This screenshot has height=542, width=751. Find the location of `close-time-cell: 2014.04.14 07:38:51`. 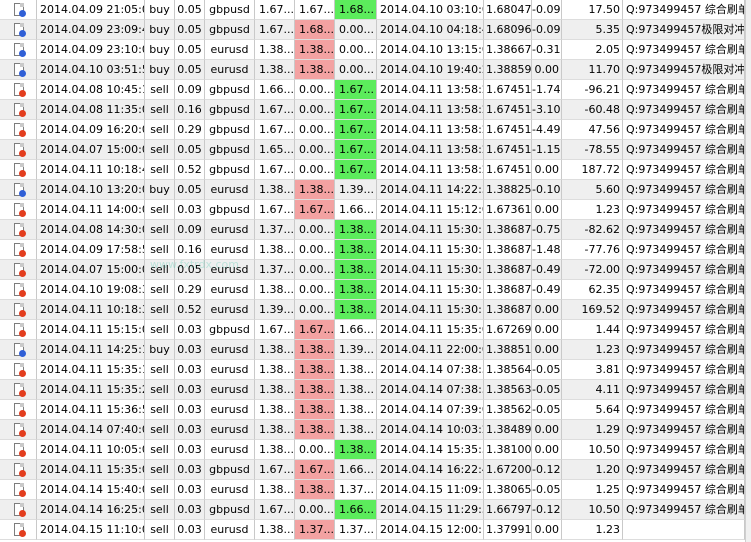

close-time-cell: 2014.04.14 07:38:51 is located at coordinates (430, 390).